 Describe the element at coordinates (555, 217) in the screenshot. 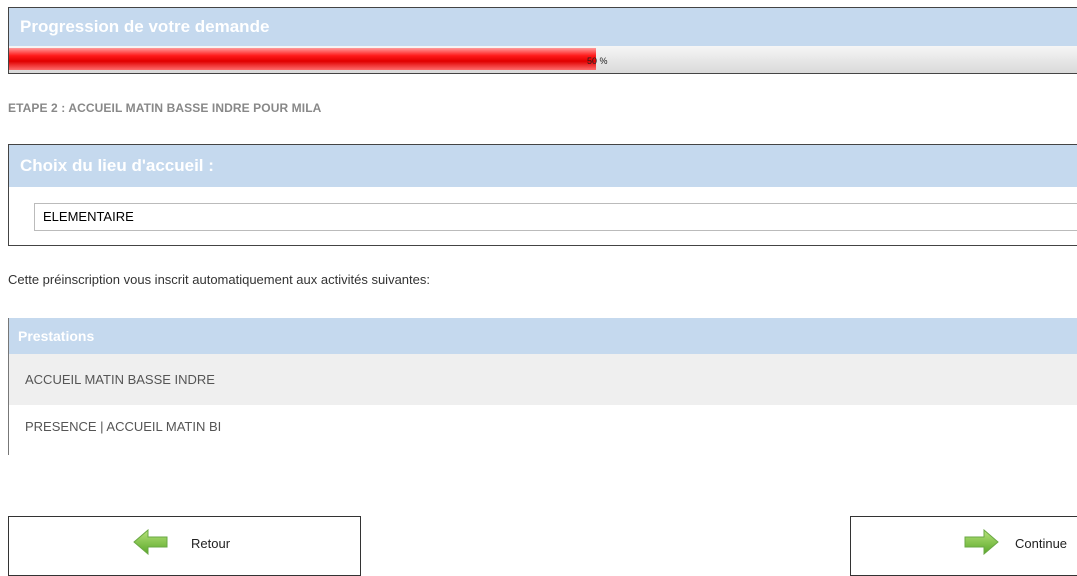

I see `location-select: ELEMENTAIRE` at that location.